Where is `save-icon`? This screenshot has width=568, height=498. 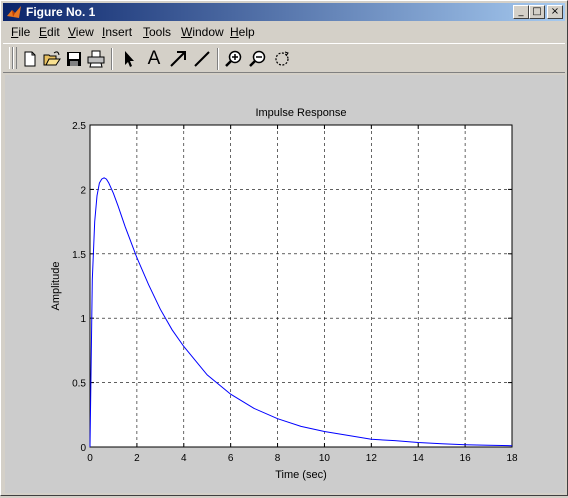 save-icon is located at coordinates (74, 59).